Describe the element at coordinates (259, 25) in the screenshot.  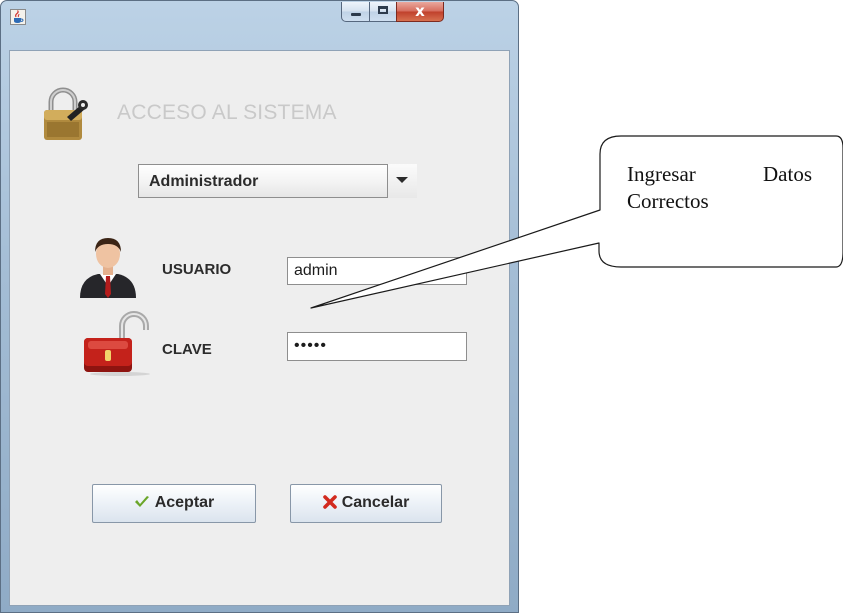
I see `title-bar: x` at that location.